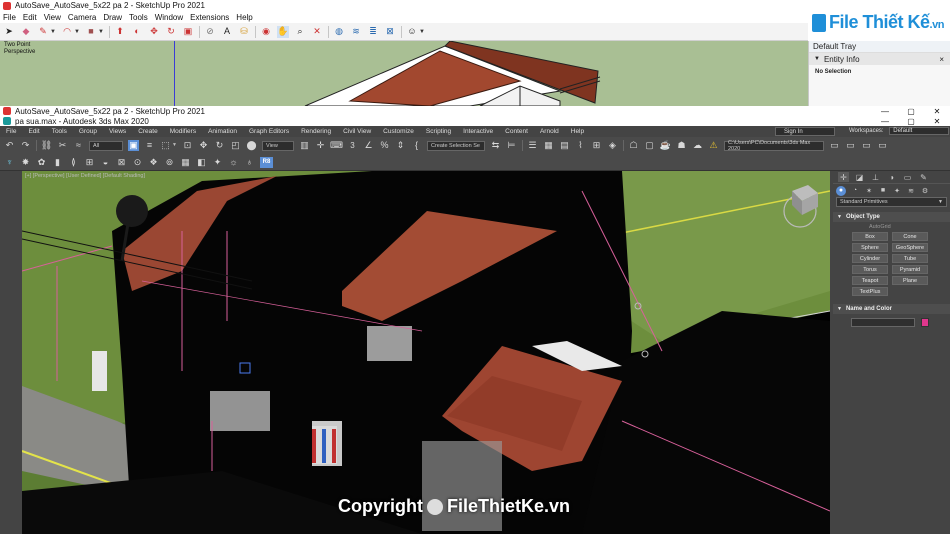 The height and width of the screenshot is (534, 950). What do you see at coordinates (911, 191) in the screenshot?
I see `spacewarps-category-icon: ≋` at bounding box center [911, 191].